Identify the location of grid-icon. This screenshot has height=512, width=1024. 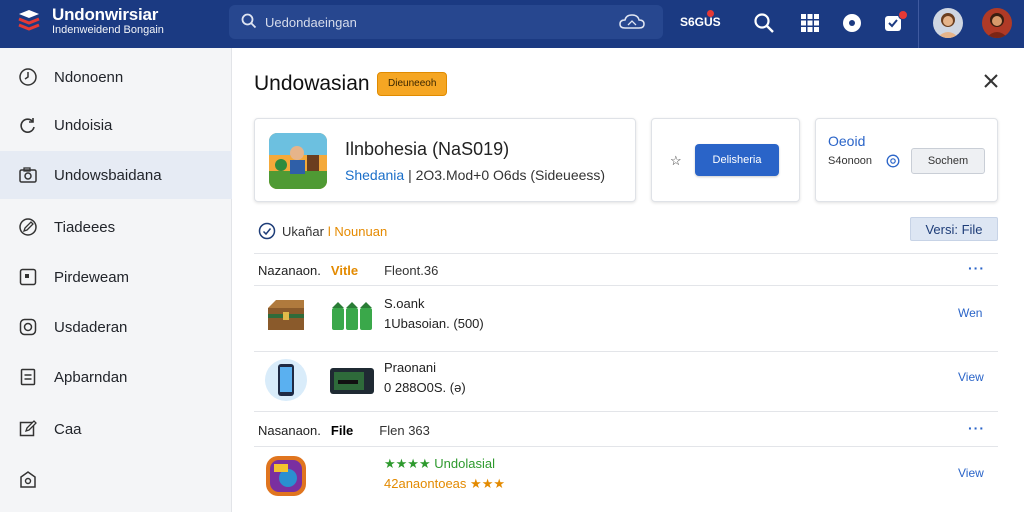
(810, 23).